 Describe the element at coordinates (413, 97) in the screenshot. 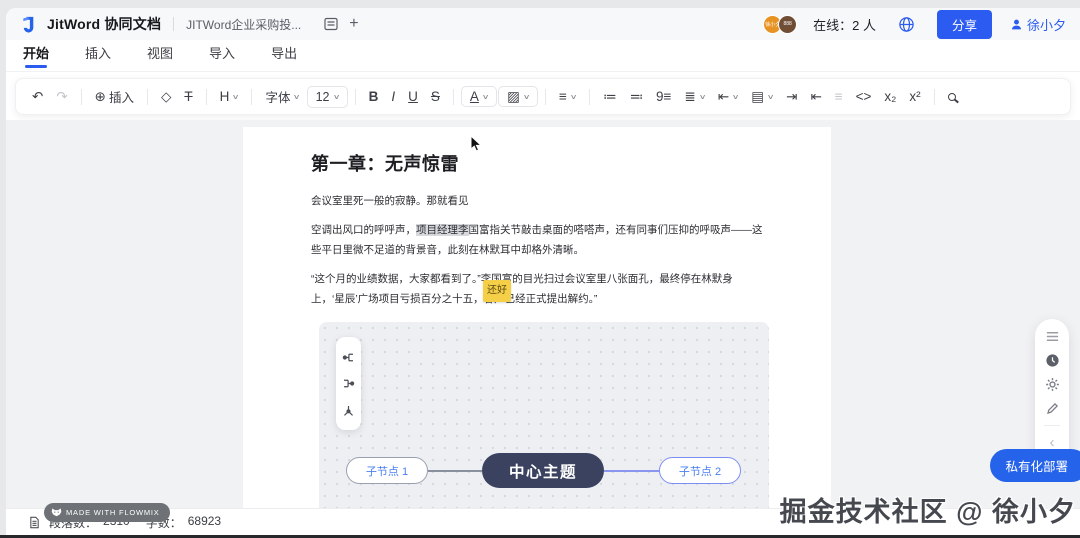

I see `underline-button: U` at that location.